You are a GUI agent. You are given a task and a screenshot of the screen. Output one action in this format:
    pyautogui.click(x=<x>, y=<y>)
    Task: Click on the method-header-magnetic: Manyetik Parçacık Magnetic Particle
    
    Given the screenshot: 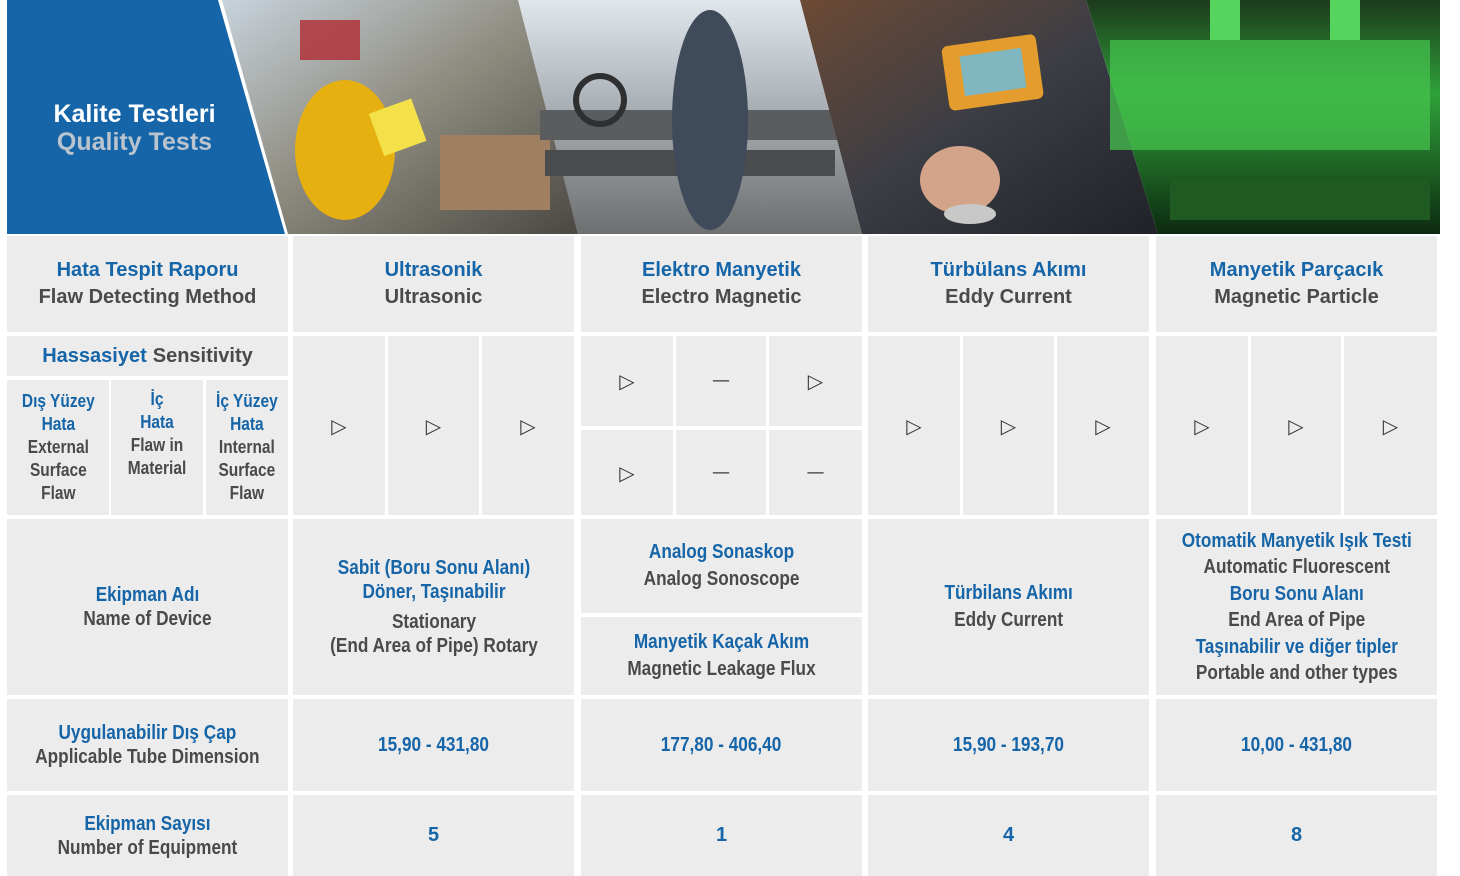 What is the action you would take?
    pyautogui.click(x=1296, y=284)
    